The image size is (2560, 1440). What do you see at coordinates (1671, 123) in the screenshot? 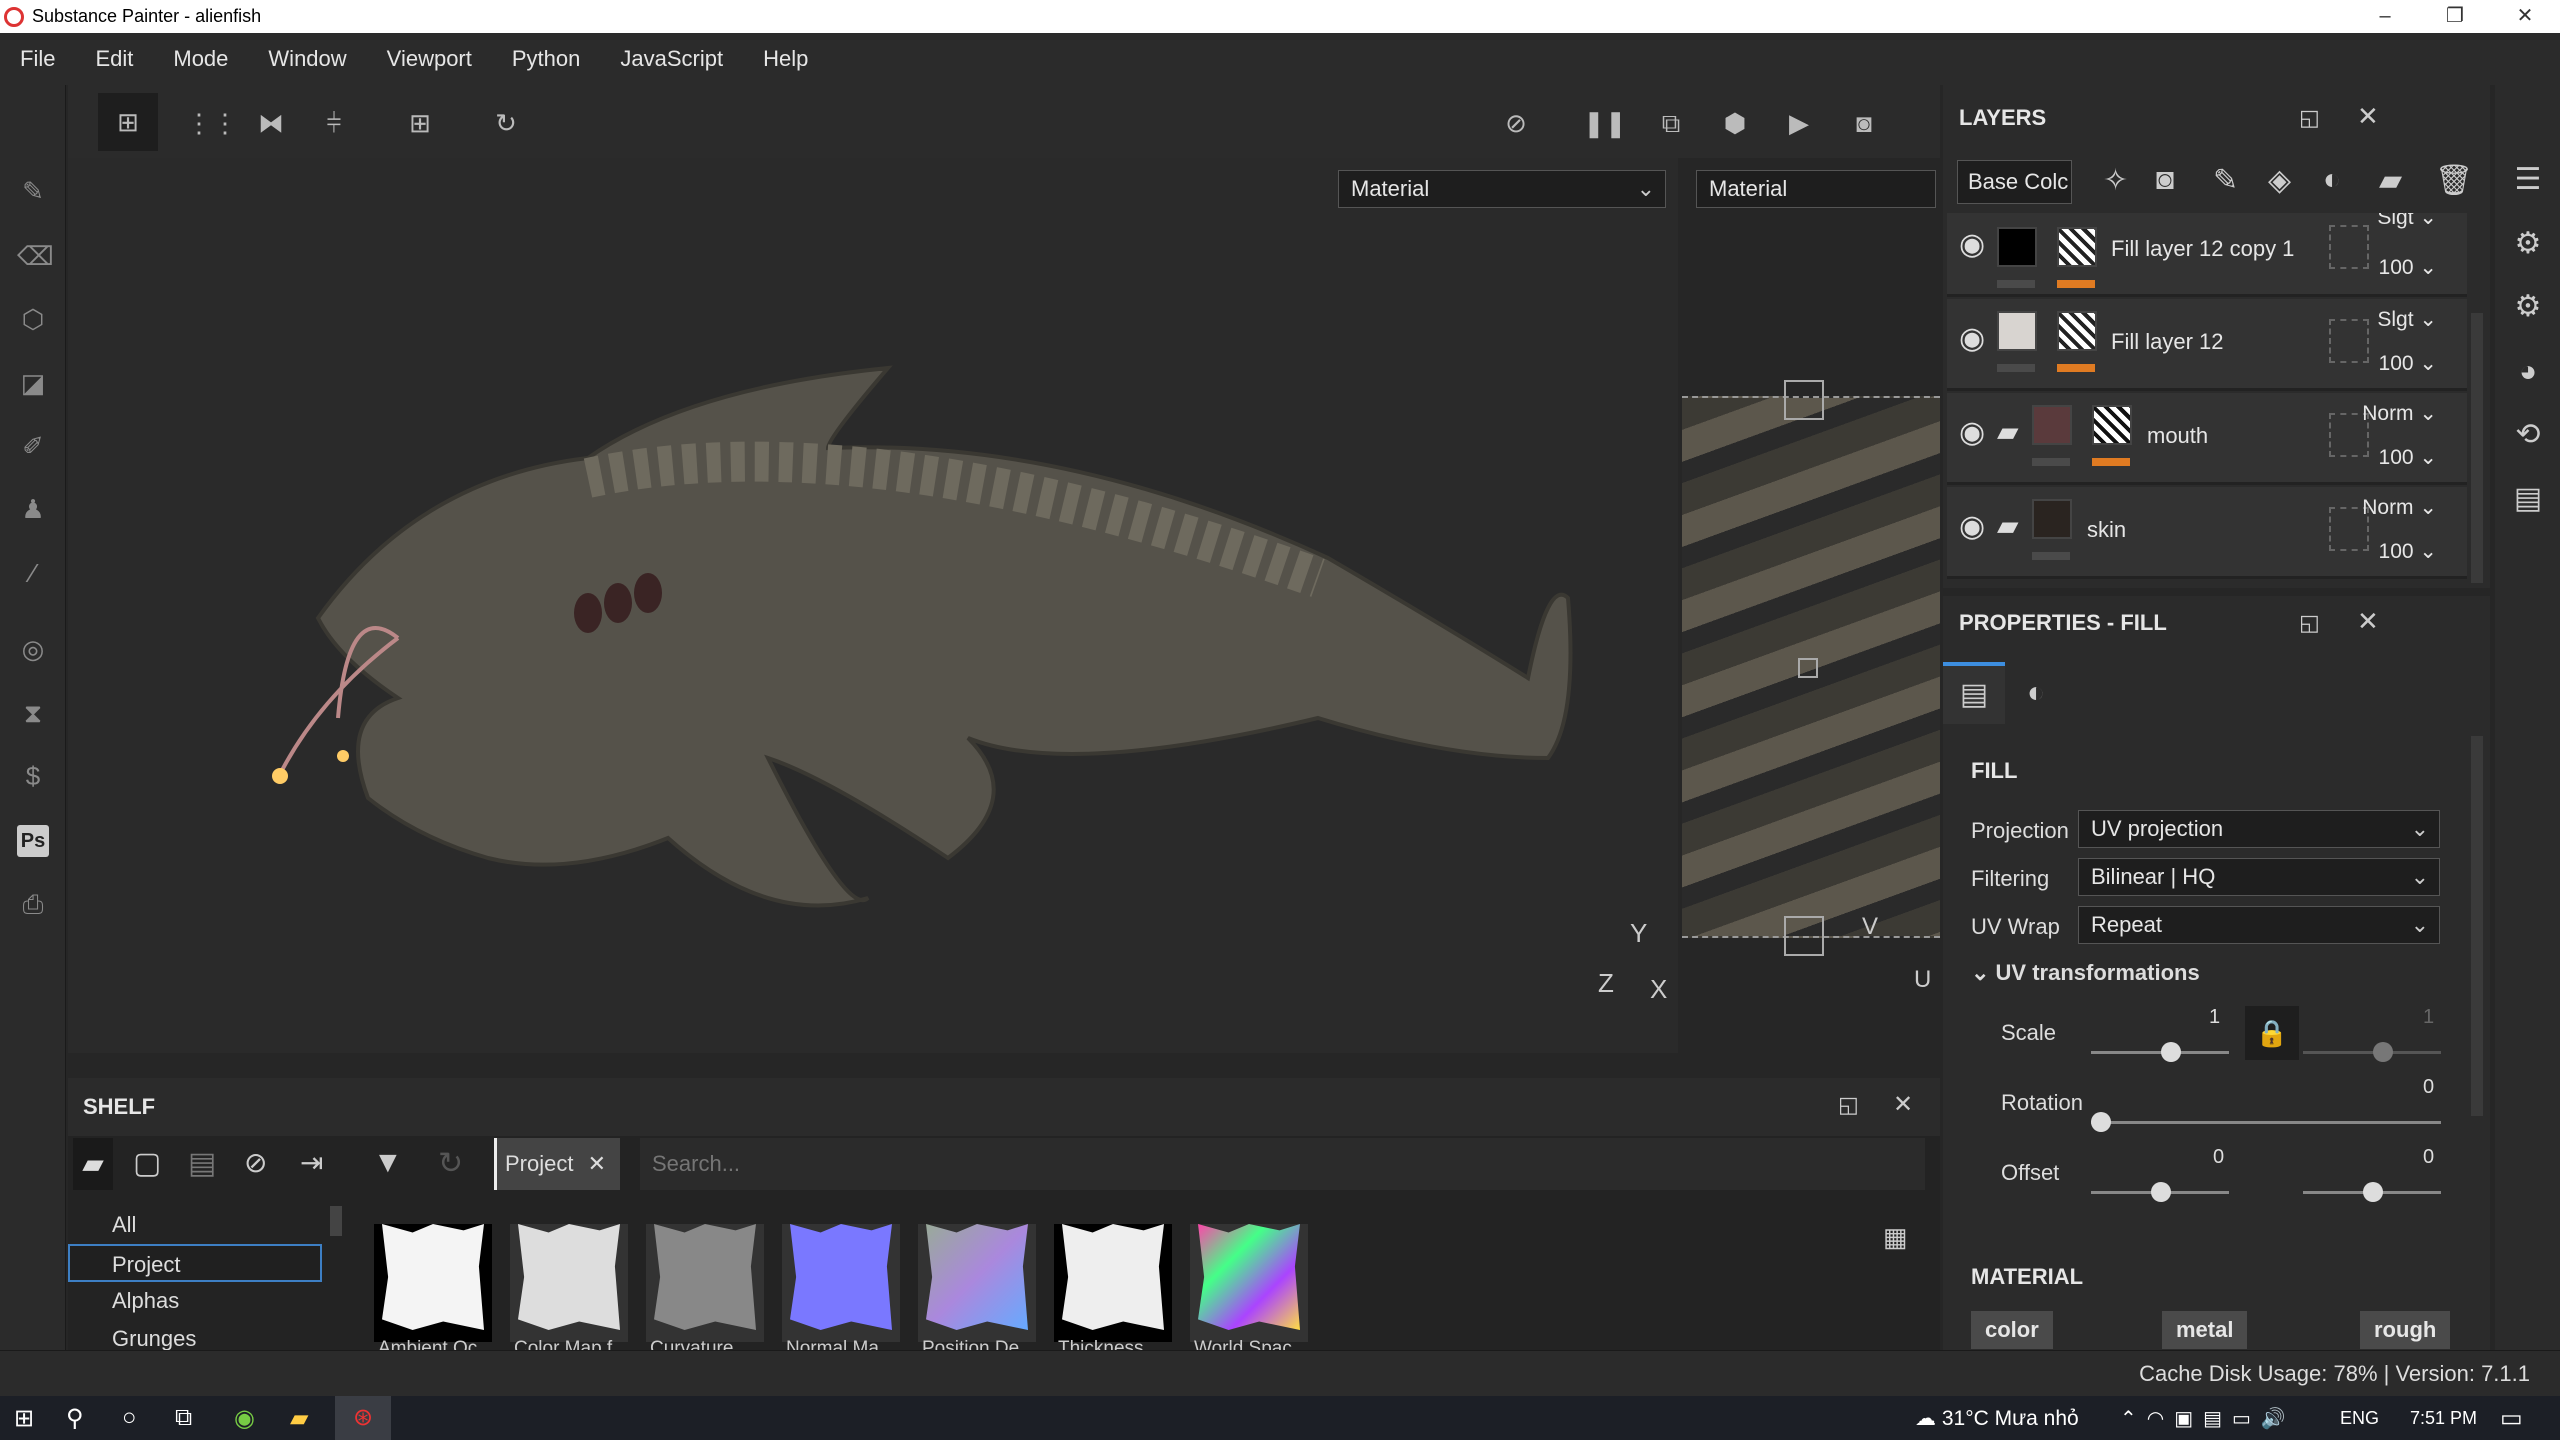
I see `split-view-icon: ⧉` at bounding box center [1671, 123].